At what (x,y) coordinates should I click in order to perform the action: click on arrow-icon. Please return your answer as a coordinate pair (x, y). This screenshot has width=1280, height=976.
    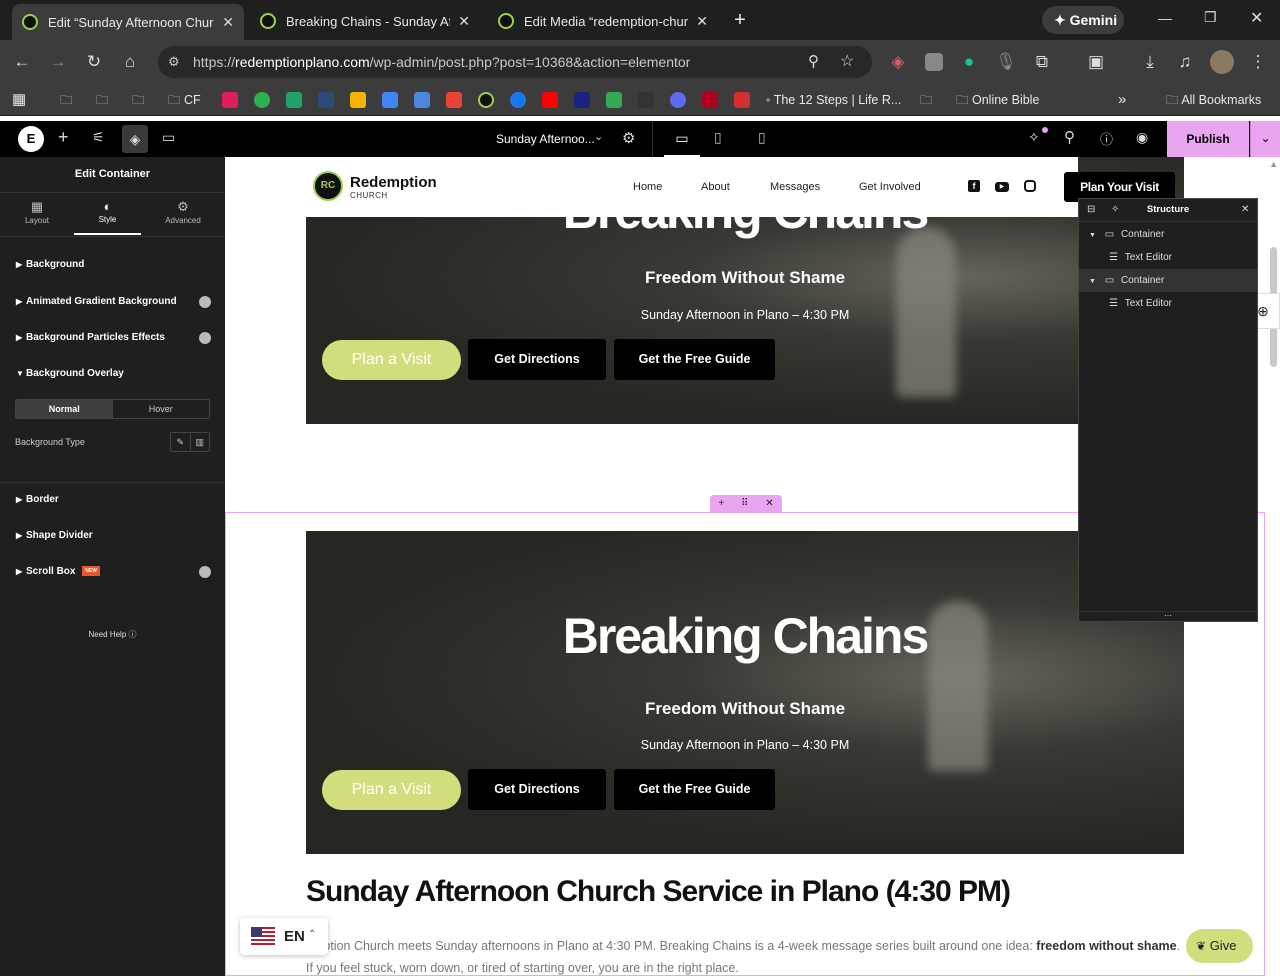
    Looking at the image, I should click on (742, 100).